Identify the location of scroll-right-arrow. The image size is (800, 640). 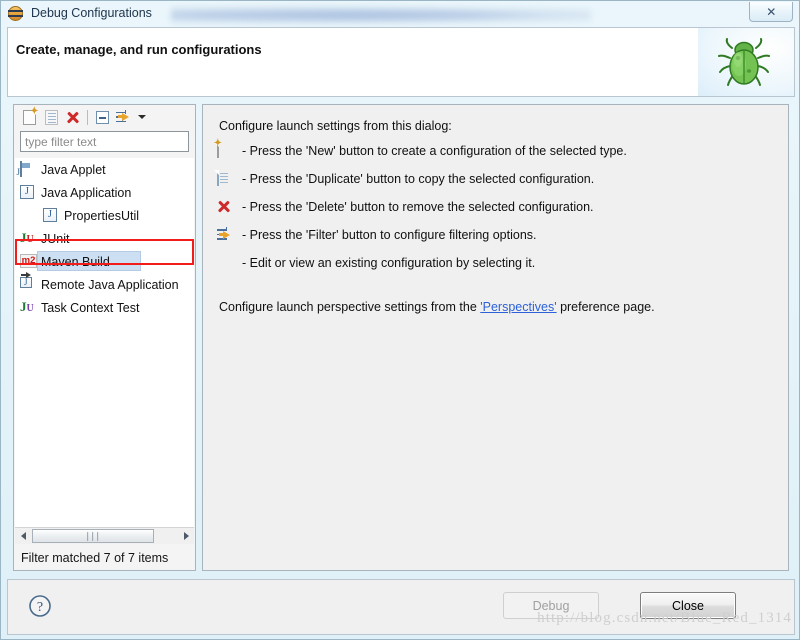
(186, 536).